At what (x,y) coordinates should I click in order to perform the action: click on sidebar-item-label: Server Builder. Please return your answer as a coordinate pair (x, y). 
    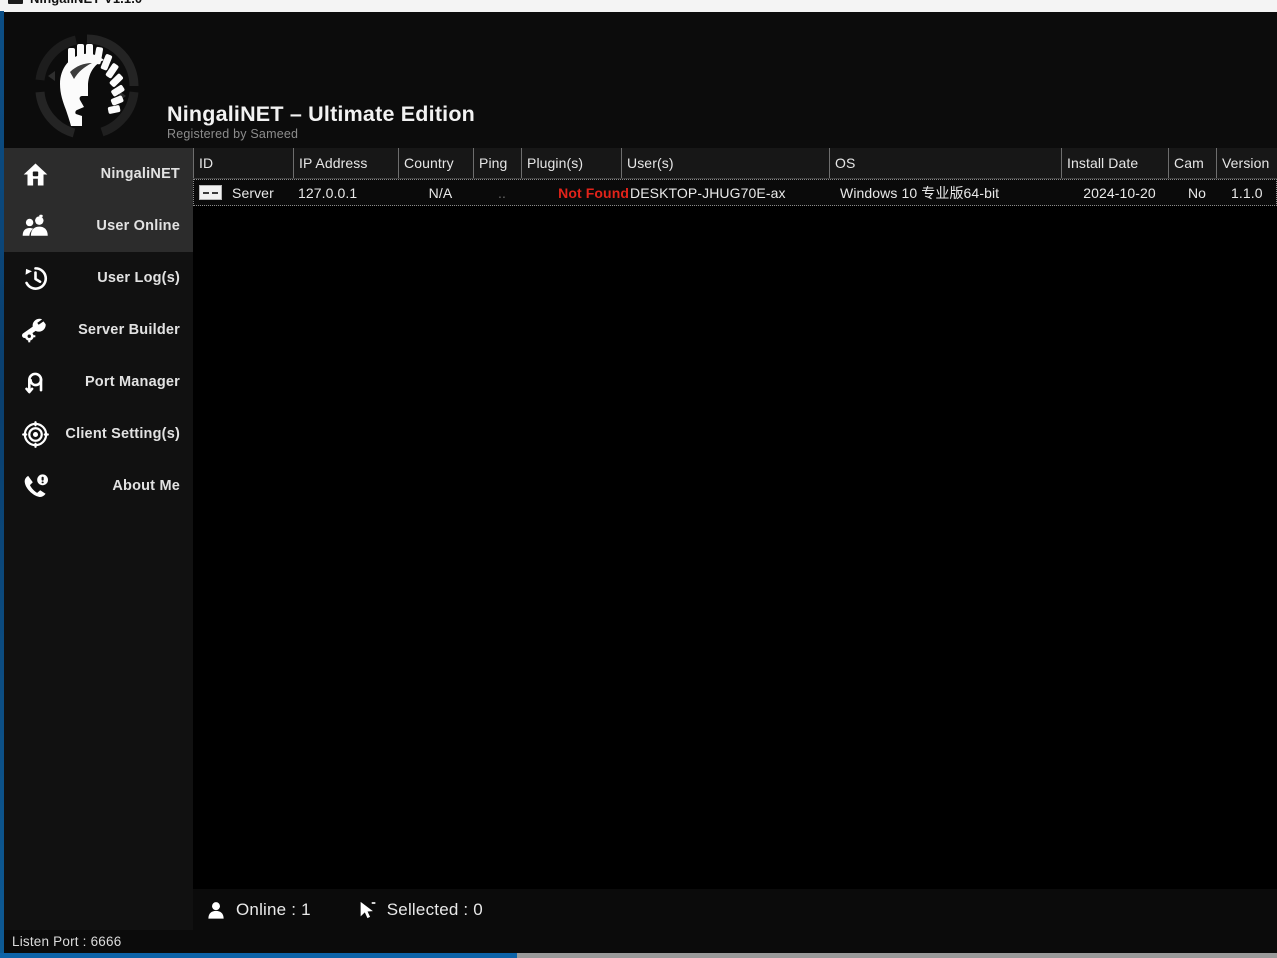
    Looking at the image, I should click on (129, 330).